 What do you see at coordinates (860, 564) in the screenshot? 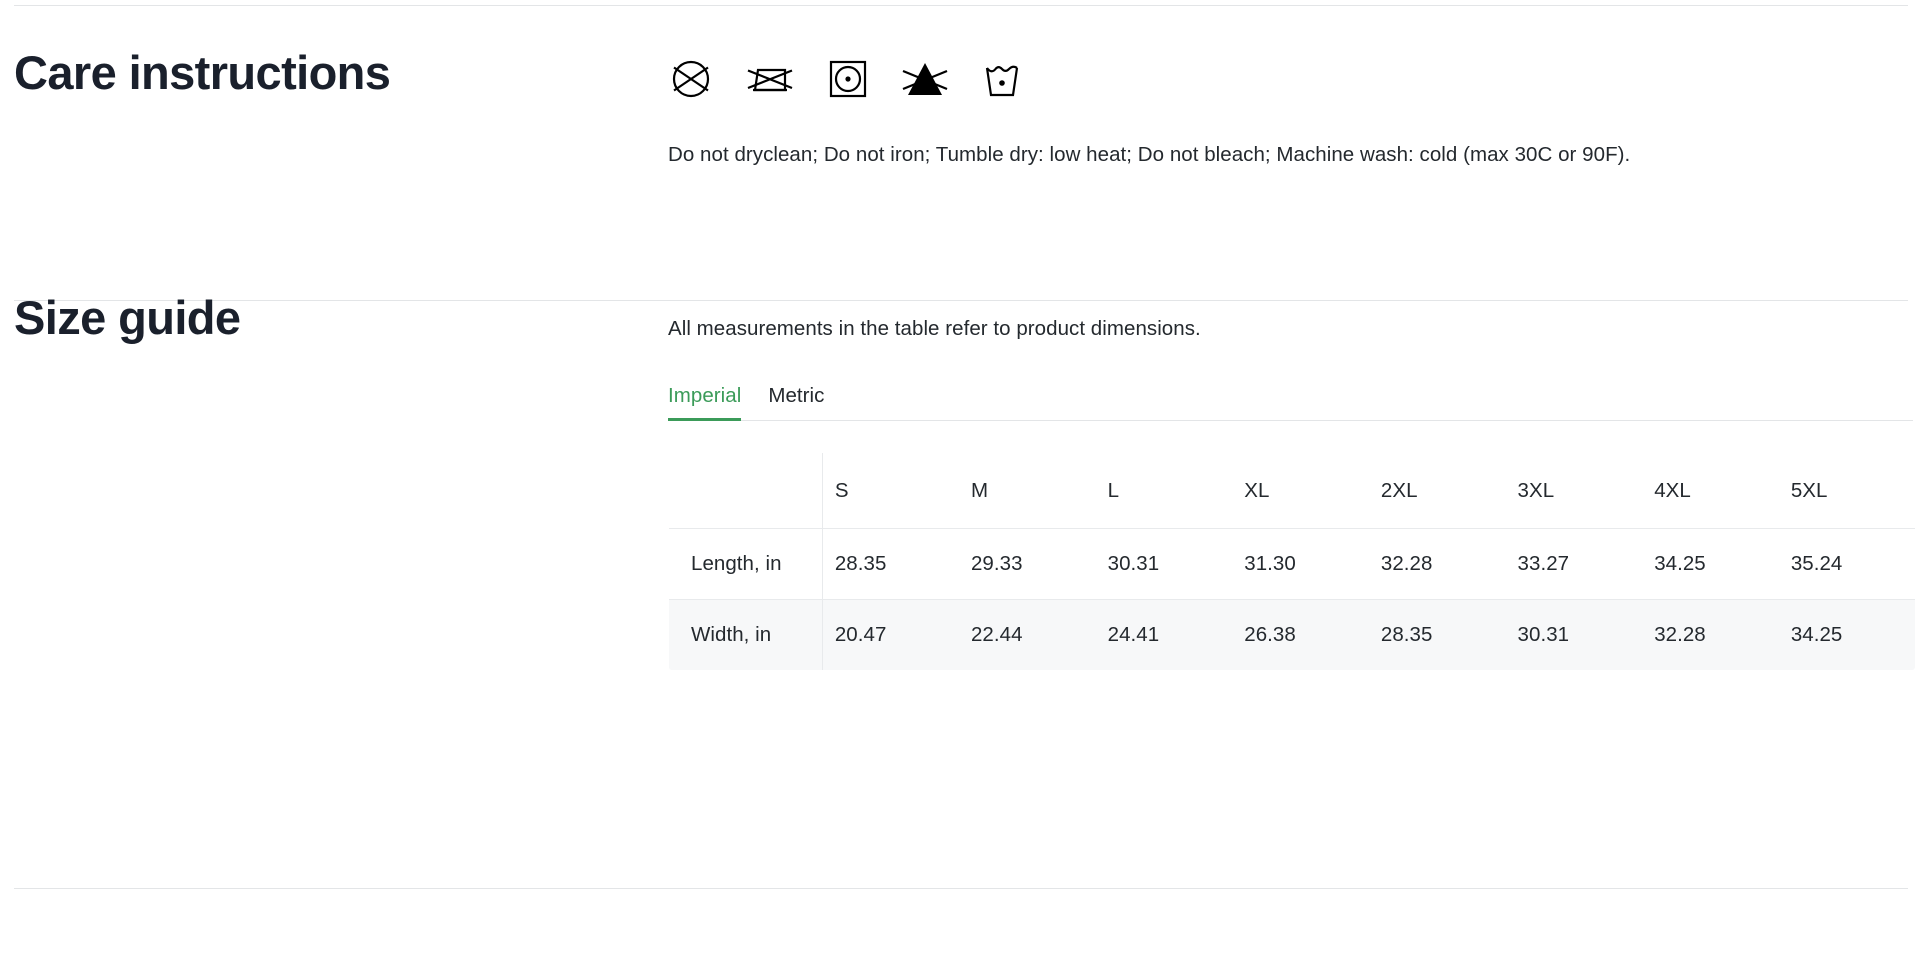
I see `cell-length-s: 28.35` at bounding box center [860, 564].